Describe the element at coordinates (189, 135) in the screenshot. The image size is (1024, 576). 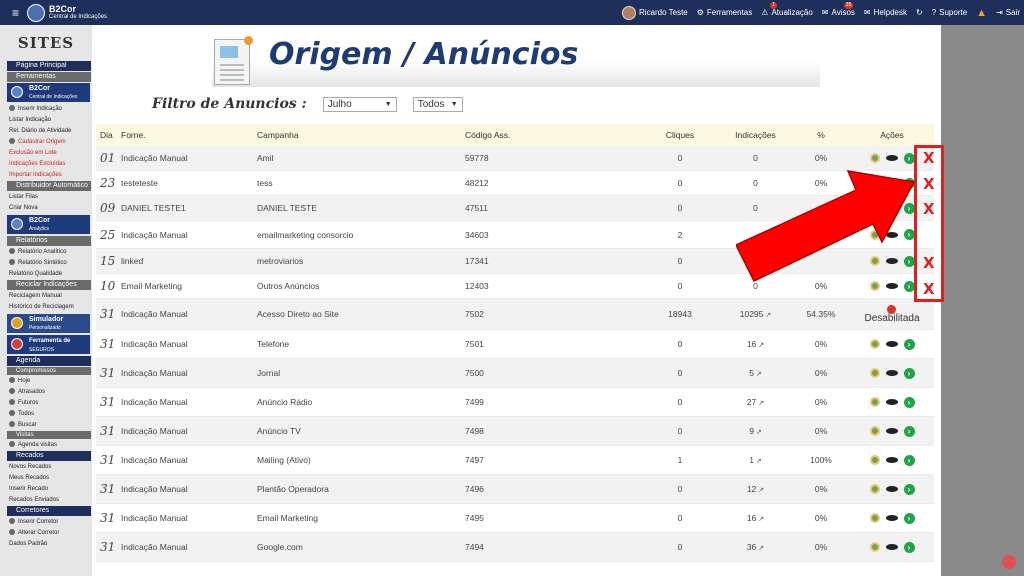
I see `col-forne: Forne.` at that location.